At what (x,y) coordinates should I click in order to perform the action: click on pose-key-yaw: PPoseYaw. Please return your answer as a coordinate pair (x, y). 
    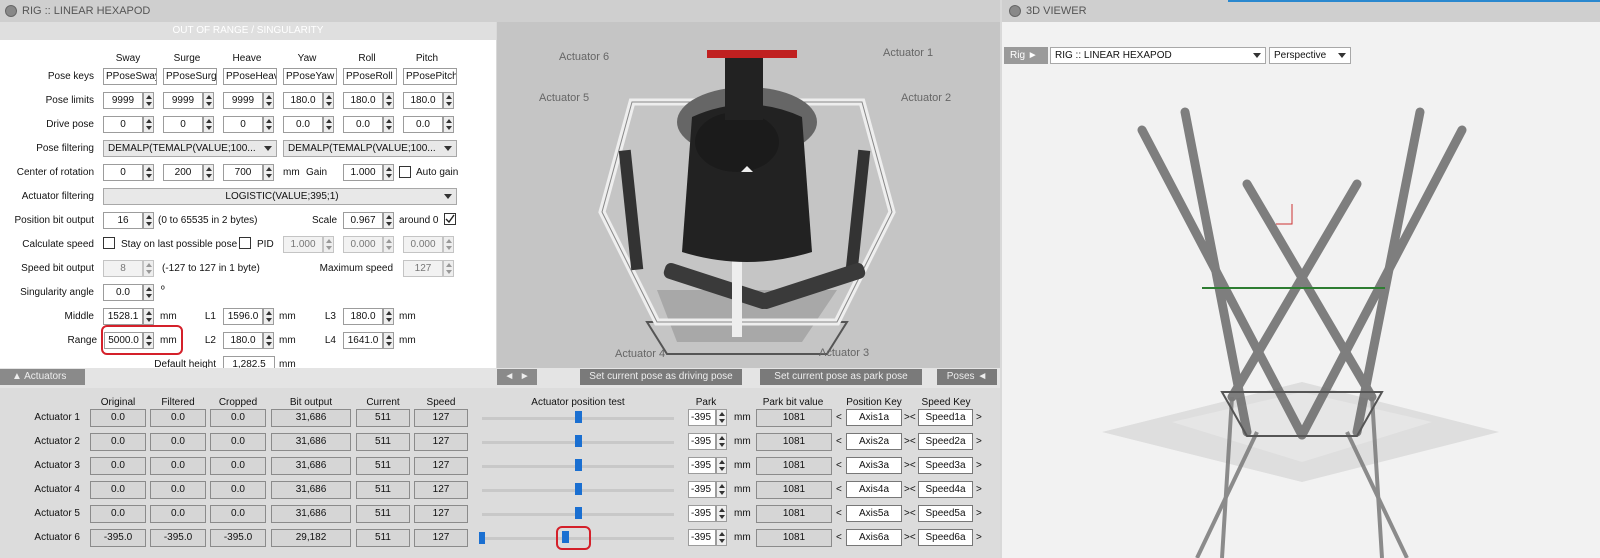
    Looking at the image, I should click on (310, 76).